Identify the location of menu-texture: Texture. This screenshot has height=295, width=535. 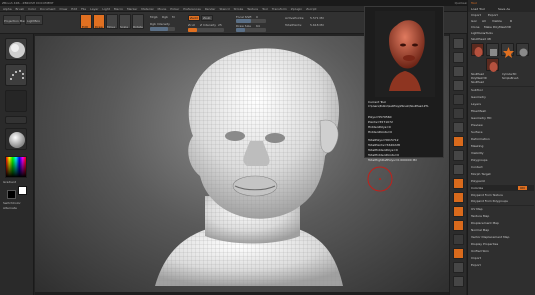
(252, 9).